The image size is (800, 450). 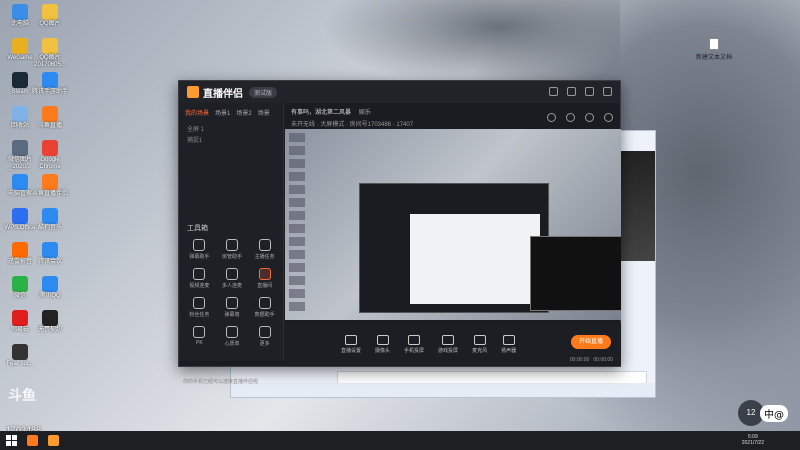 What do you see at coordinates (232, 307) in the screenshot?
I see `tool-item: 弹幕墙` at bounding box center [232, 307].